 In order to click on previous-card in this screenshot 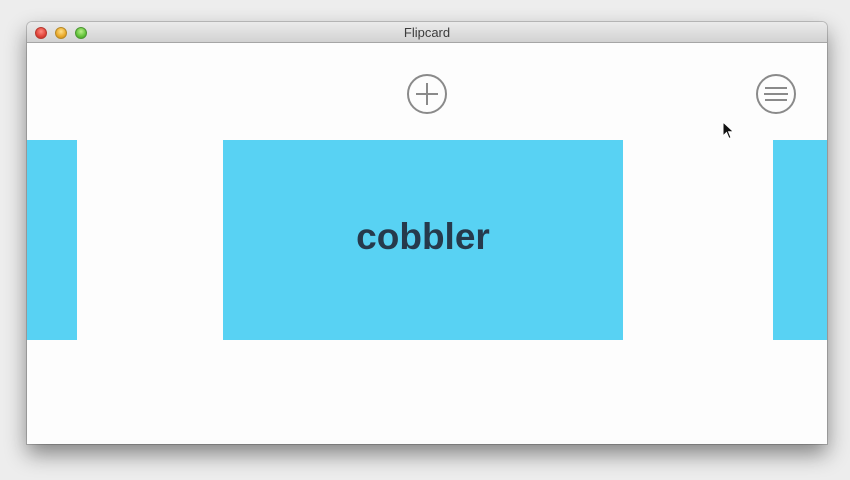, I will do `click(52, 240)`.